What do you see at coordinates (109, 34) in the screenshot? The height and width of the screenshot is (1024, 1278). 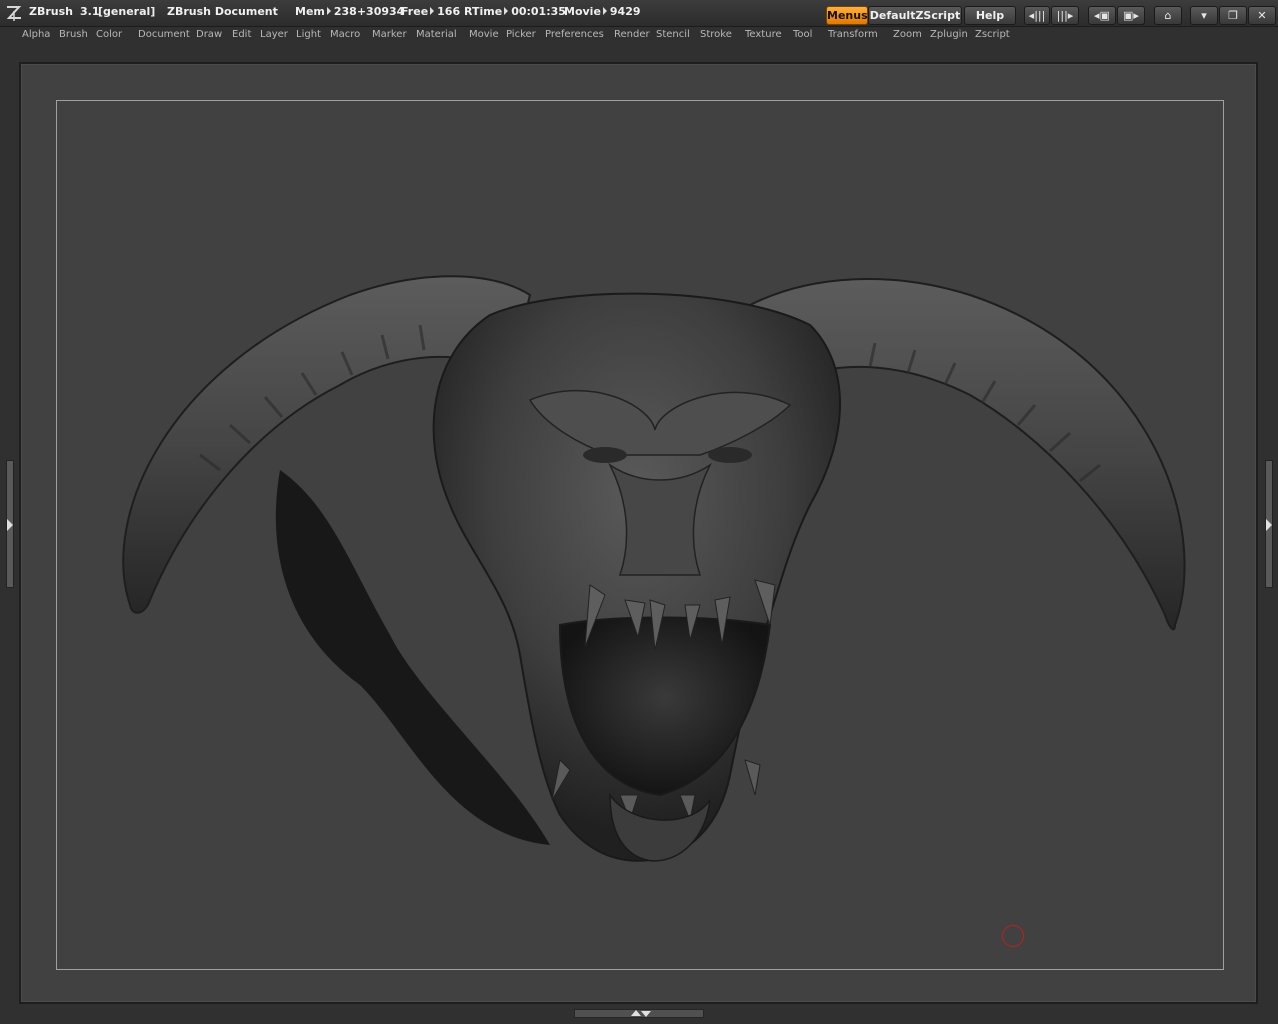 I see `menu-color: Color` at bounding box center [109, 34].